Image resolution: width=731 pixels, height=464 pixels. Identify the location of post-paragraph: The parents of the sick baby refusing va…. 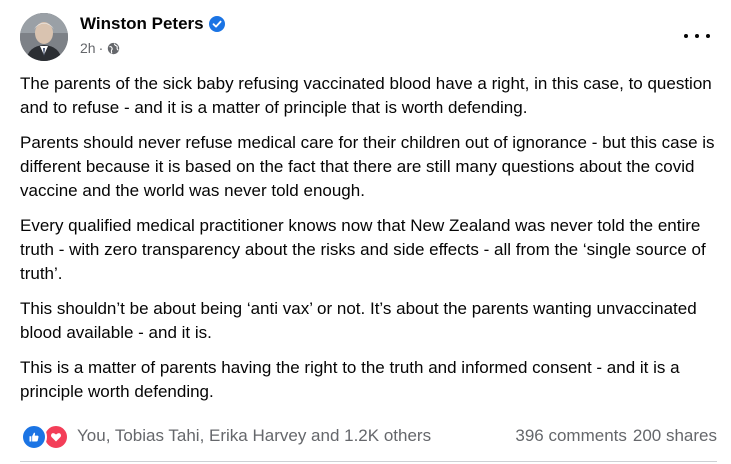
(366, 95).